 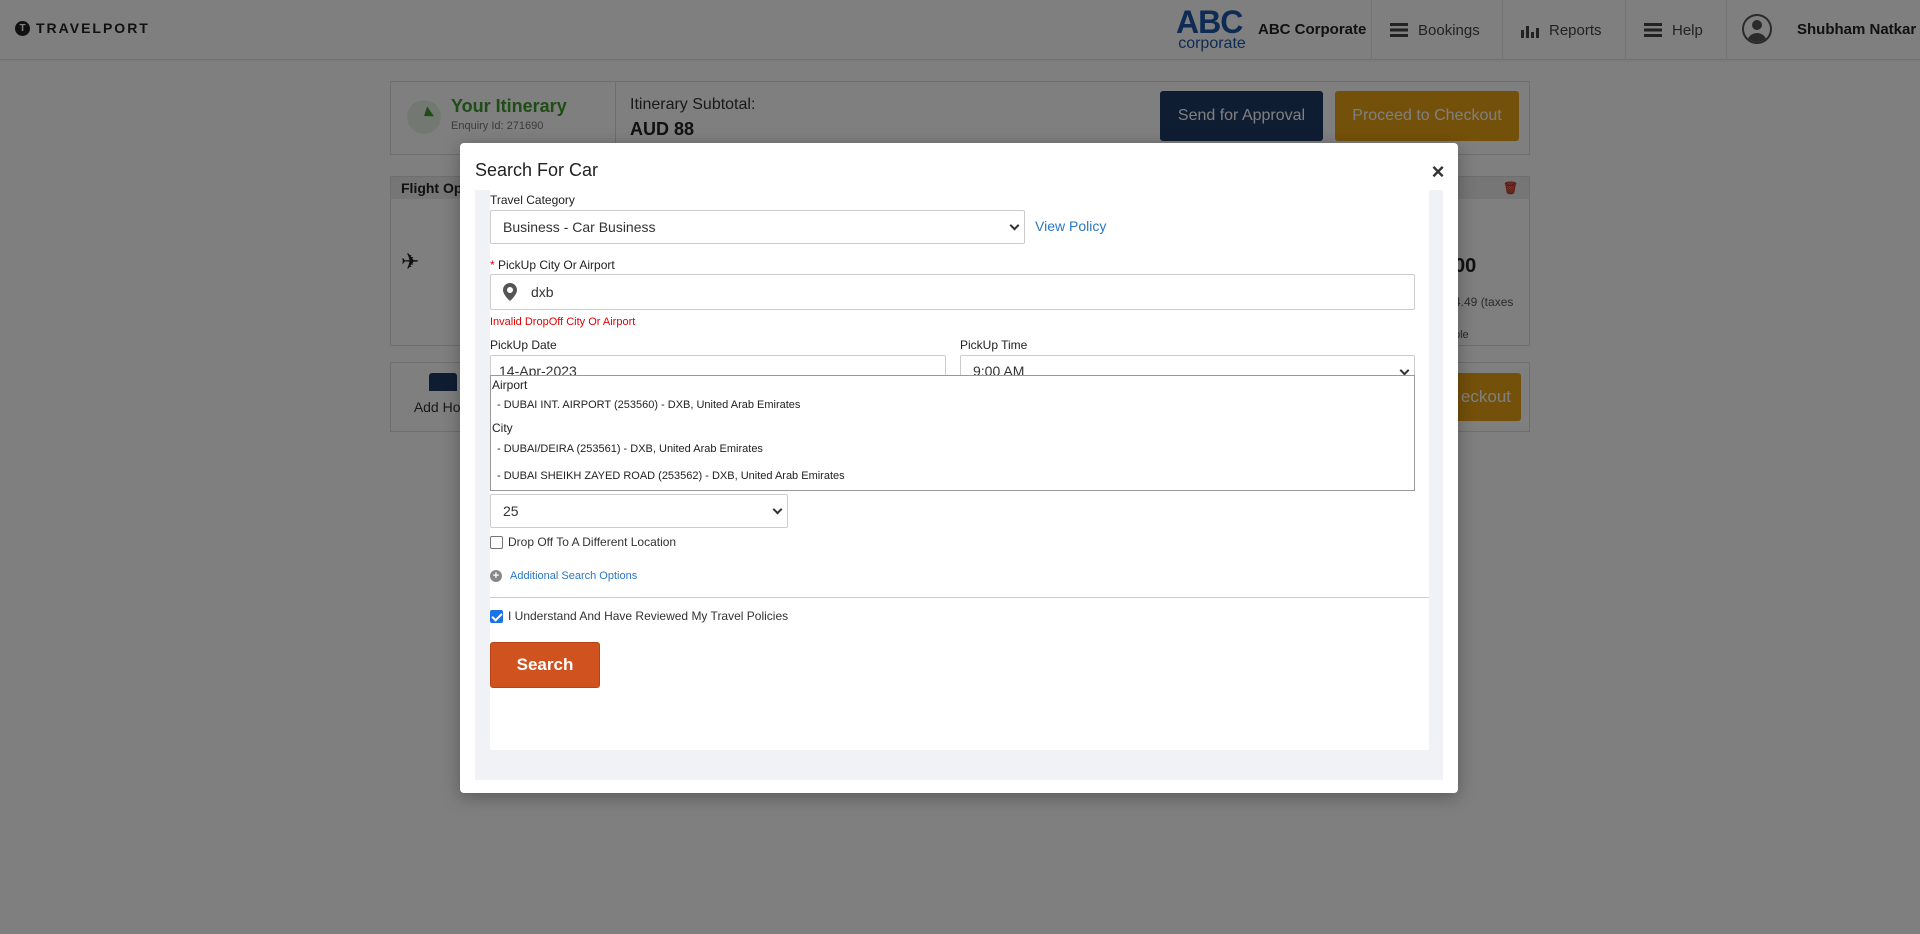 I want to click on driver-age-select: 25, so click(x=639, y=511).